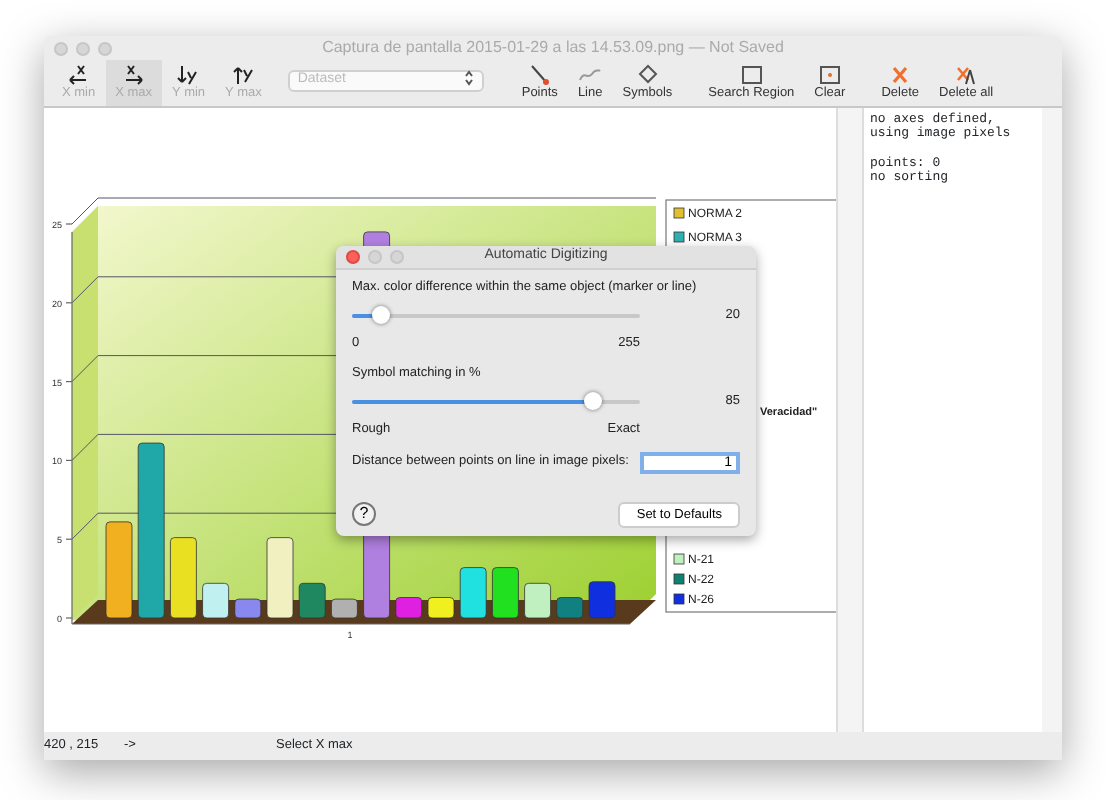  What do you see at coordinates (468, 78) in the screenshot?
I see `chevron-icon` at bounding box center [468, 78].